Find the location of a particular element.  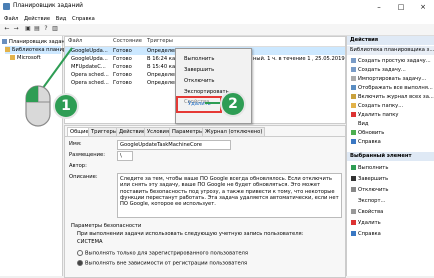

overlay is located at coordinates (126, 87).